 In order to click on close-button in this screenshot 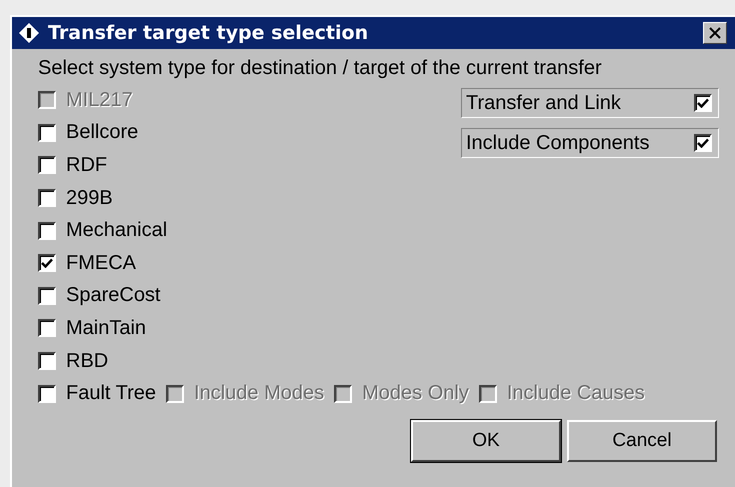, I will do `click(715, 33)`.